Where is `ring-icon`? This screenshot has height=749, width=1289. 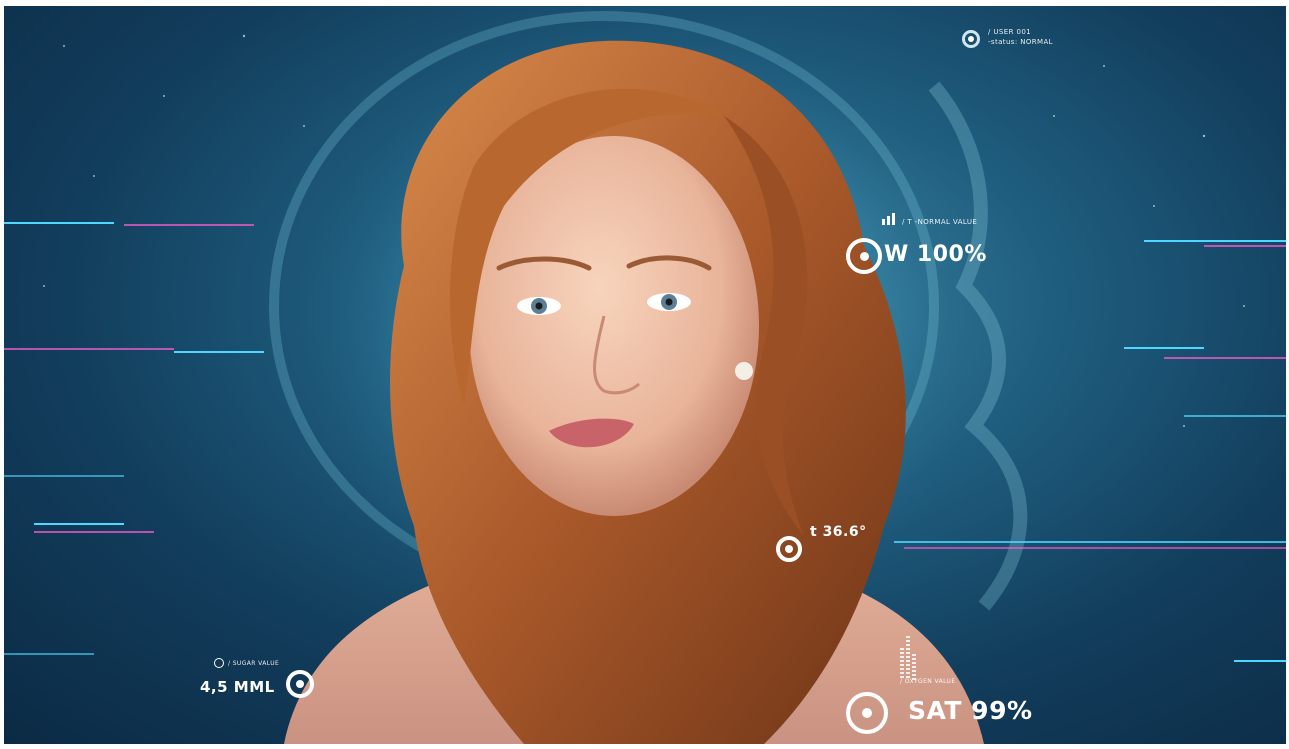 ring-icon is located at coordinates (219, 663).